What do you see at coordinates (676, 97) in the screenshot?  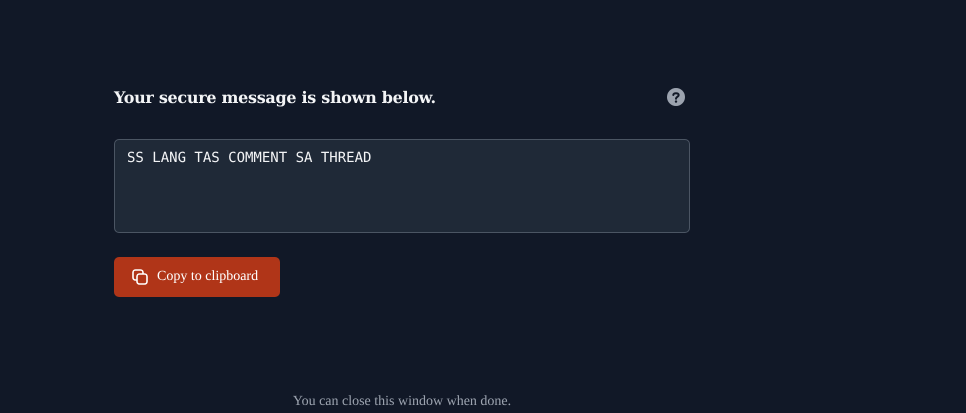 I see `help-icon` at bounding box center [676, 97].